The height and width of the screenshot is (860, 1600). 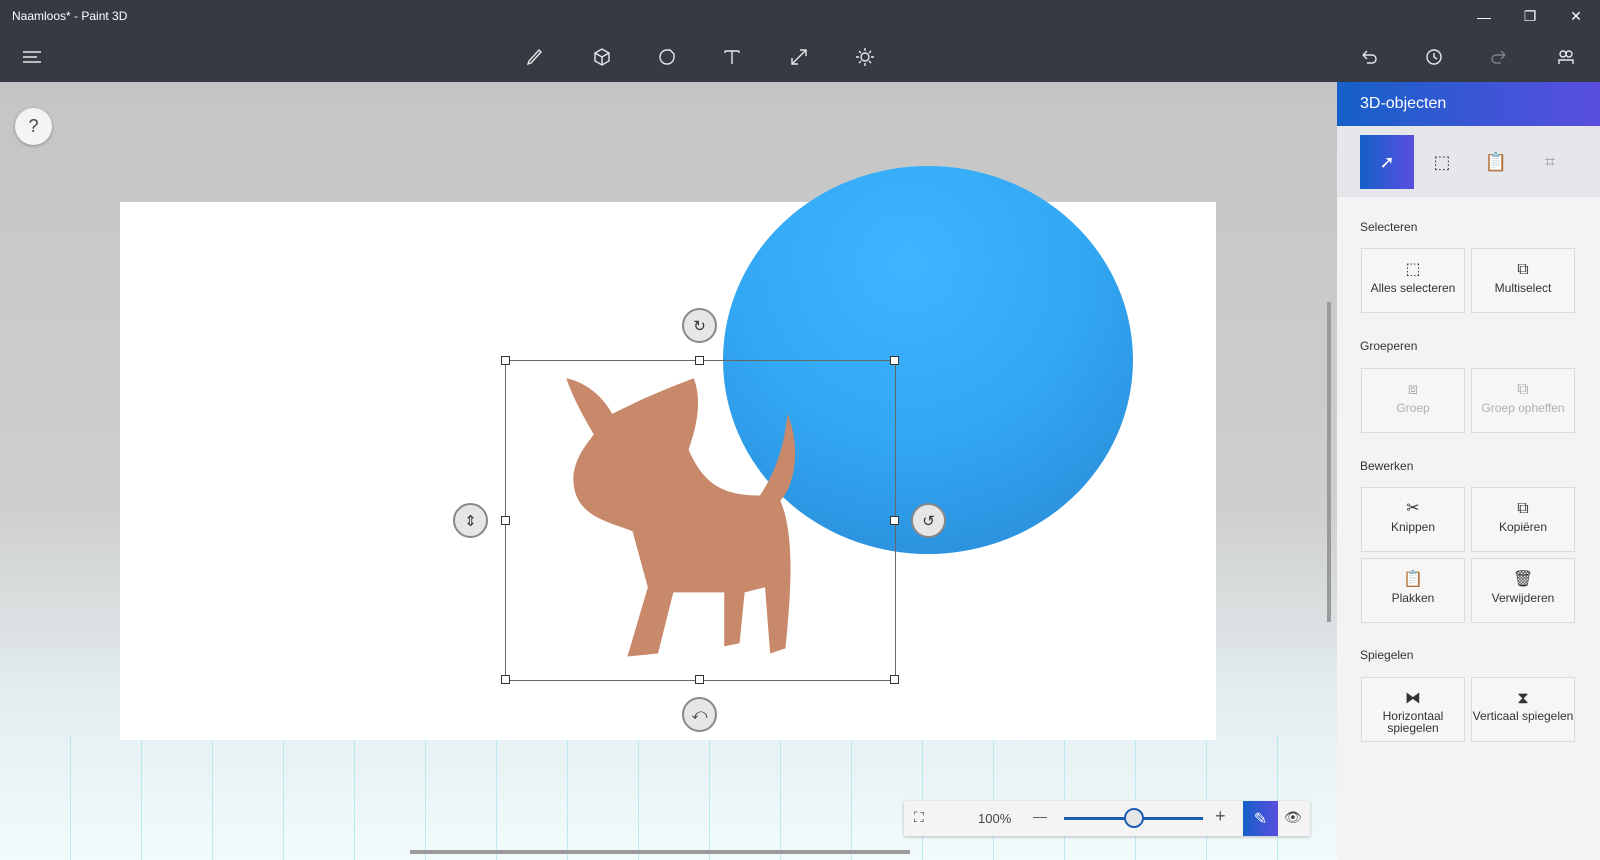 What do you see at coordinates (1442, 162) in the screenshot?
I see `select-region-icon: ⬚` at bounding box center [1442, 162].